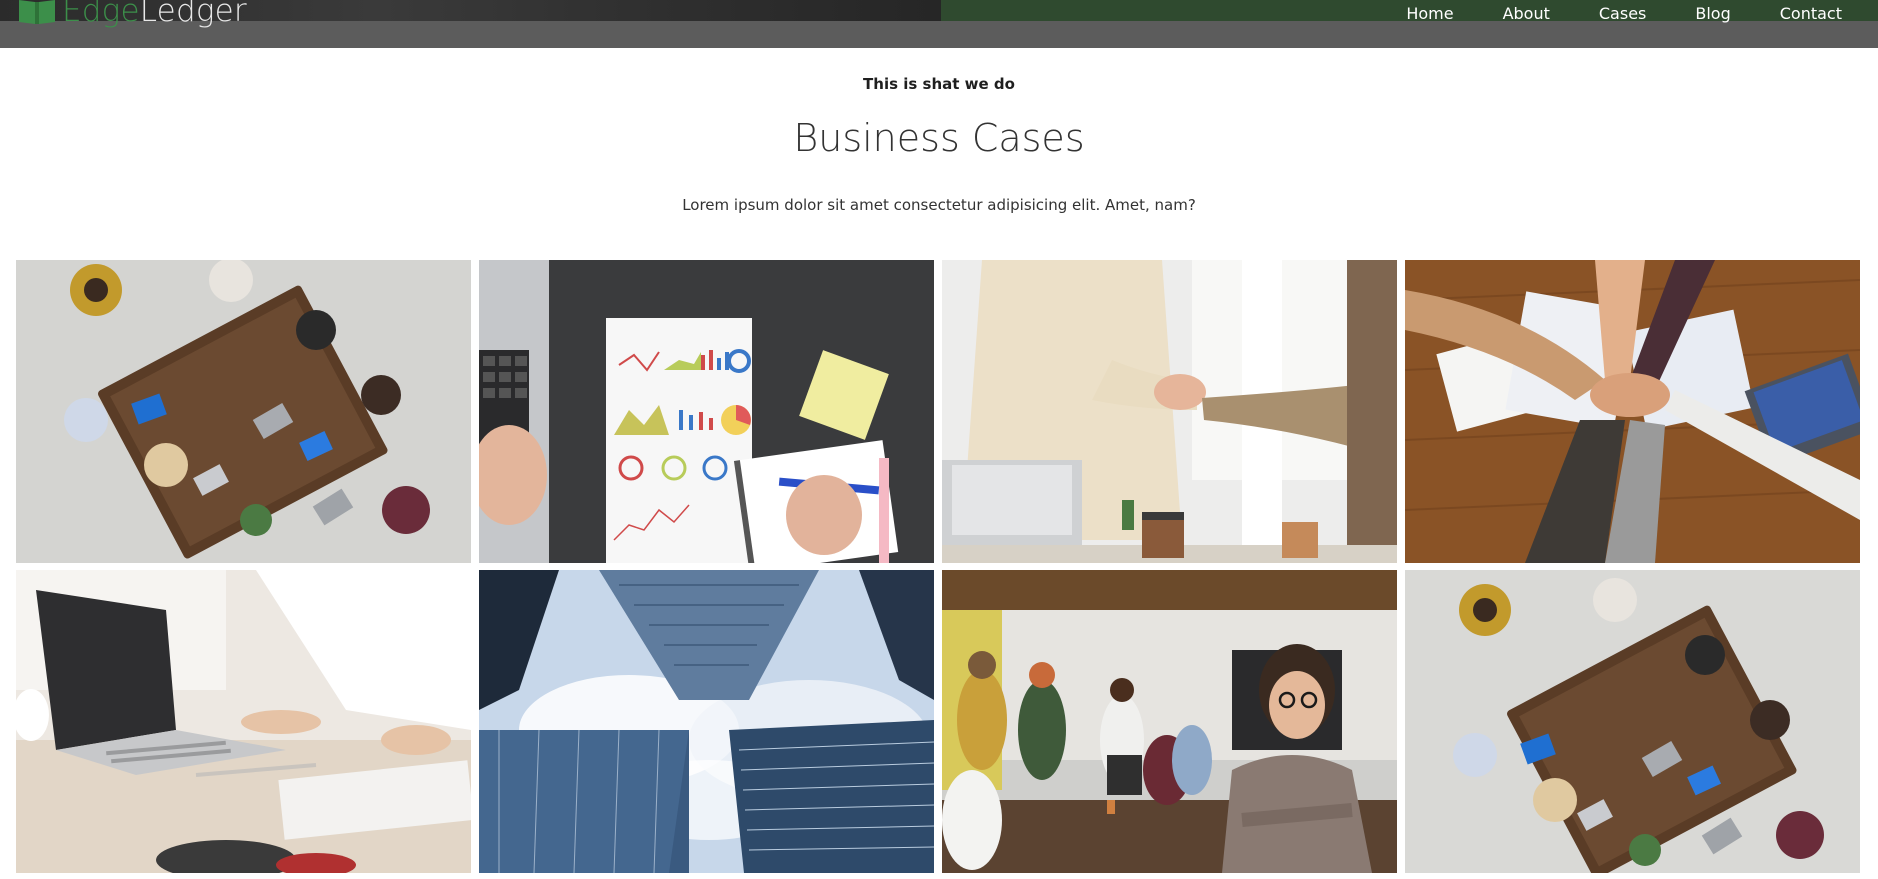 The image size is (1878, 879). I want to click on nav-about-link: About, so click(1526, 14).